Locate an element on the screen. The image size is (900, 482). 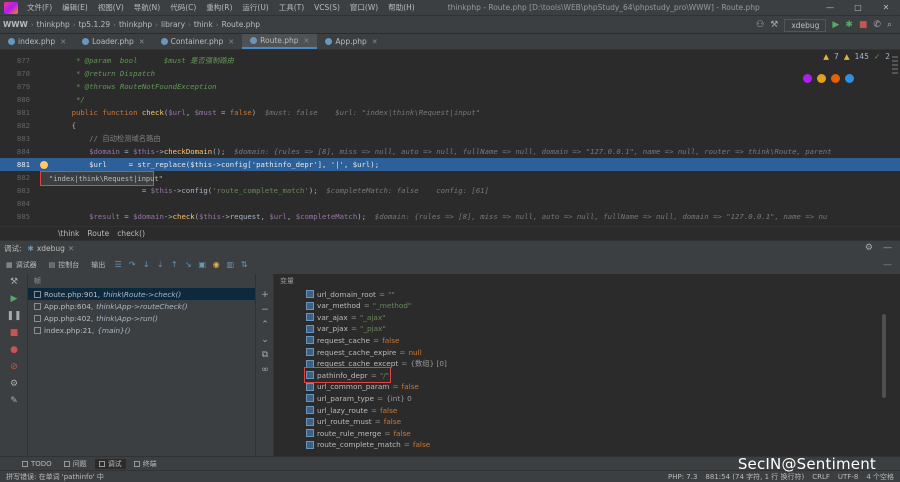
force-step-into-icon: ⇣ is located at coordinates (160, 265).